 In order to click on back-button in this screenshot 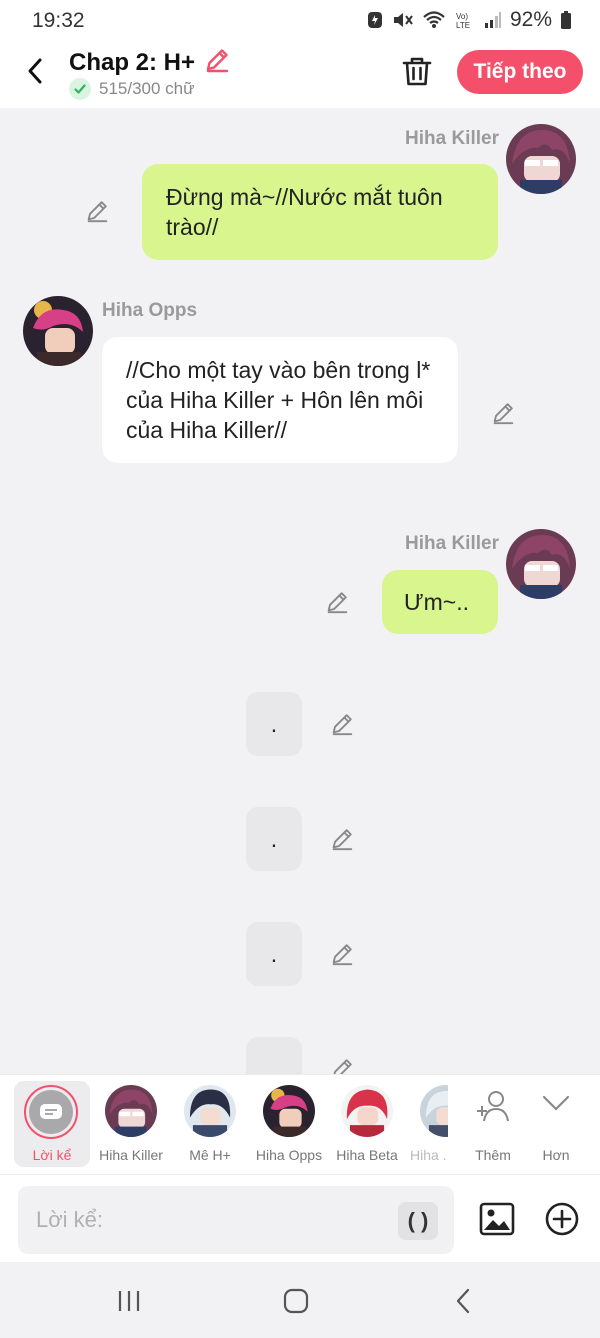, I will do `click(35, 71)`.